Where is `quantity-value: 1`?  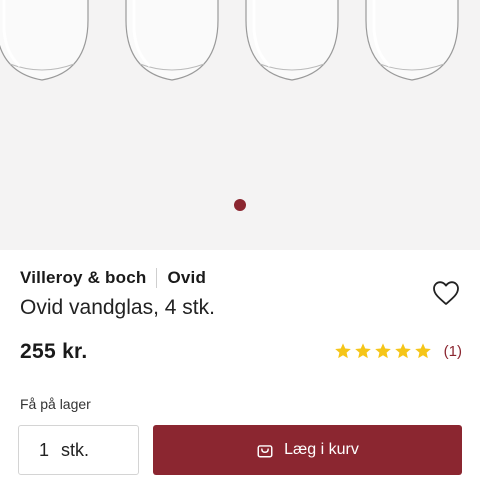
quantity-value: 1 is located at coordinates (44, 449).